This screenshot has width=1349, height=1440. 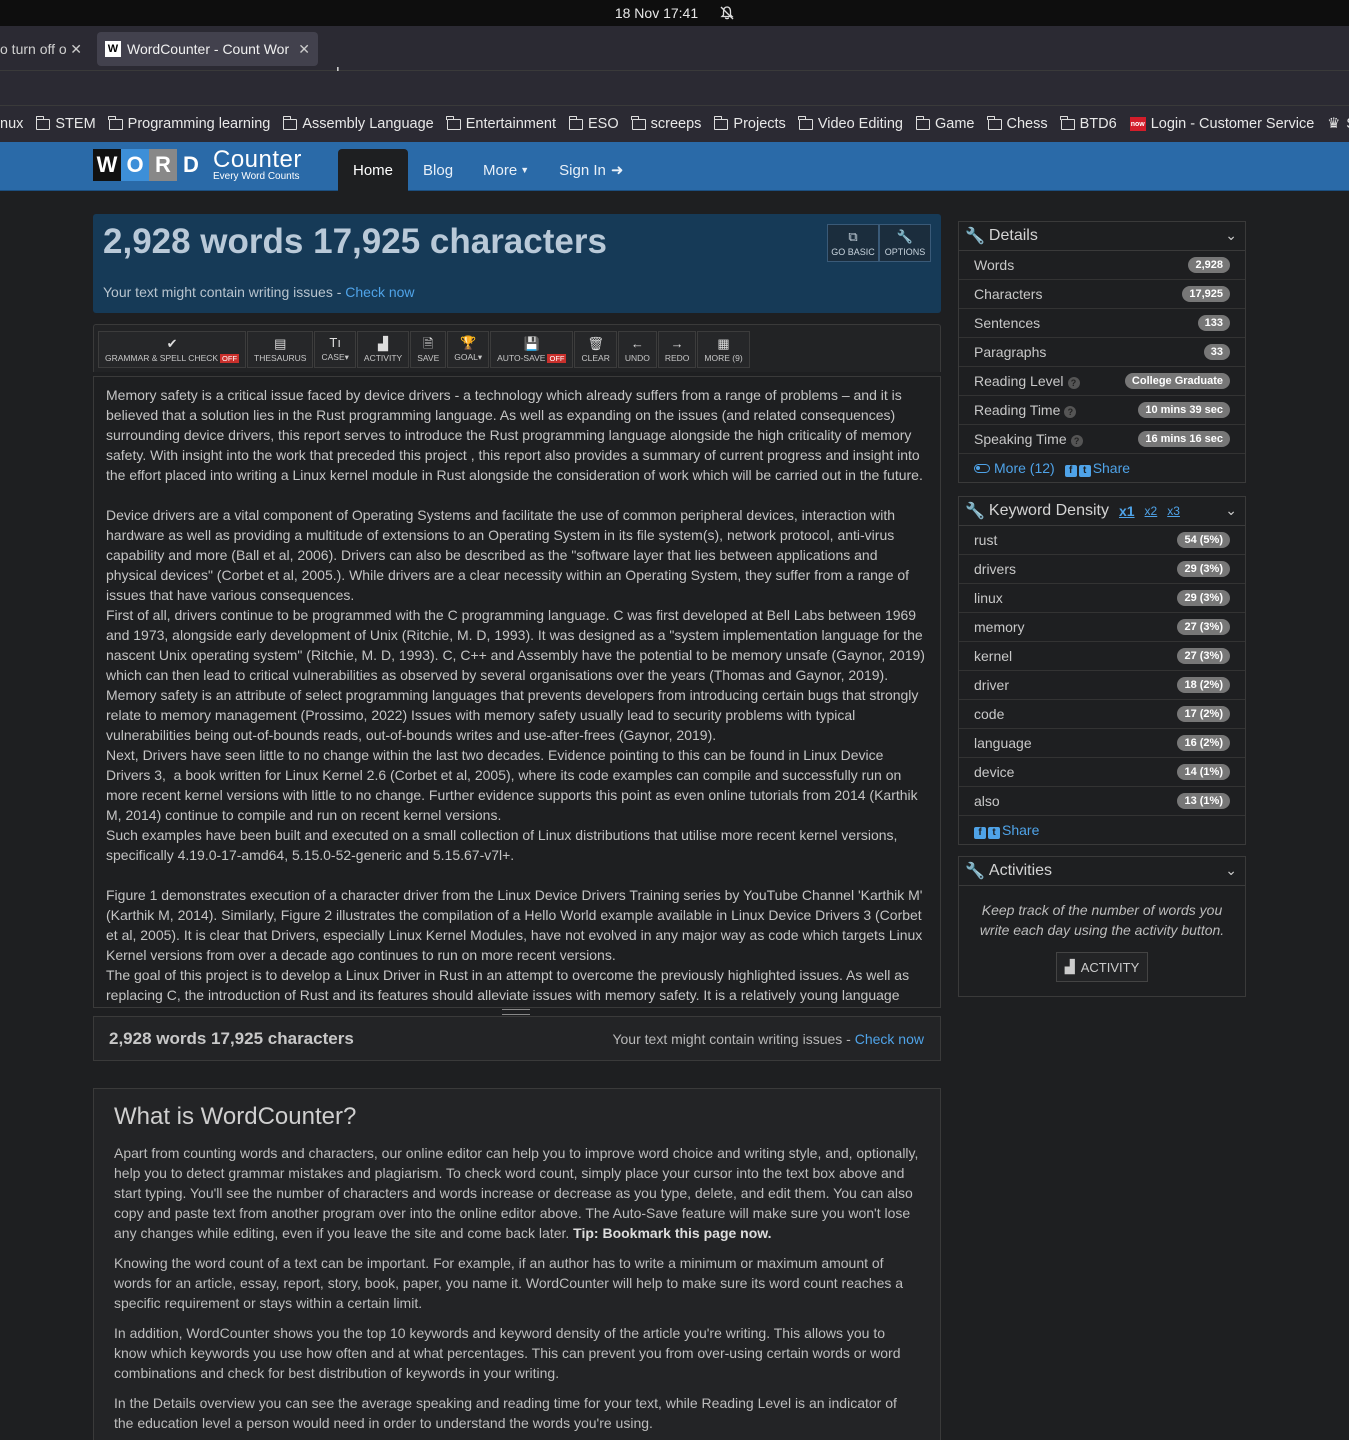 I want to click on more-details-link: More (12), so click(x=1014, y=468).